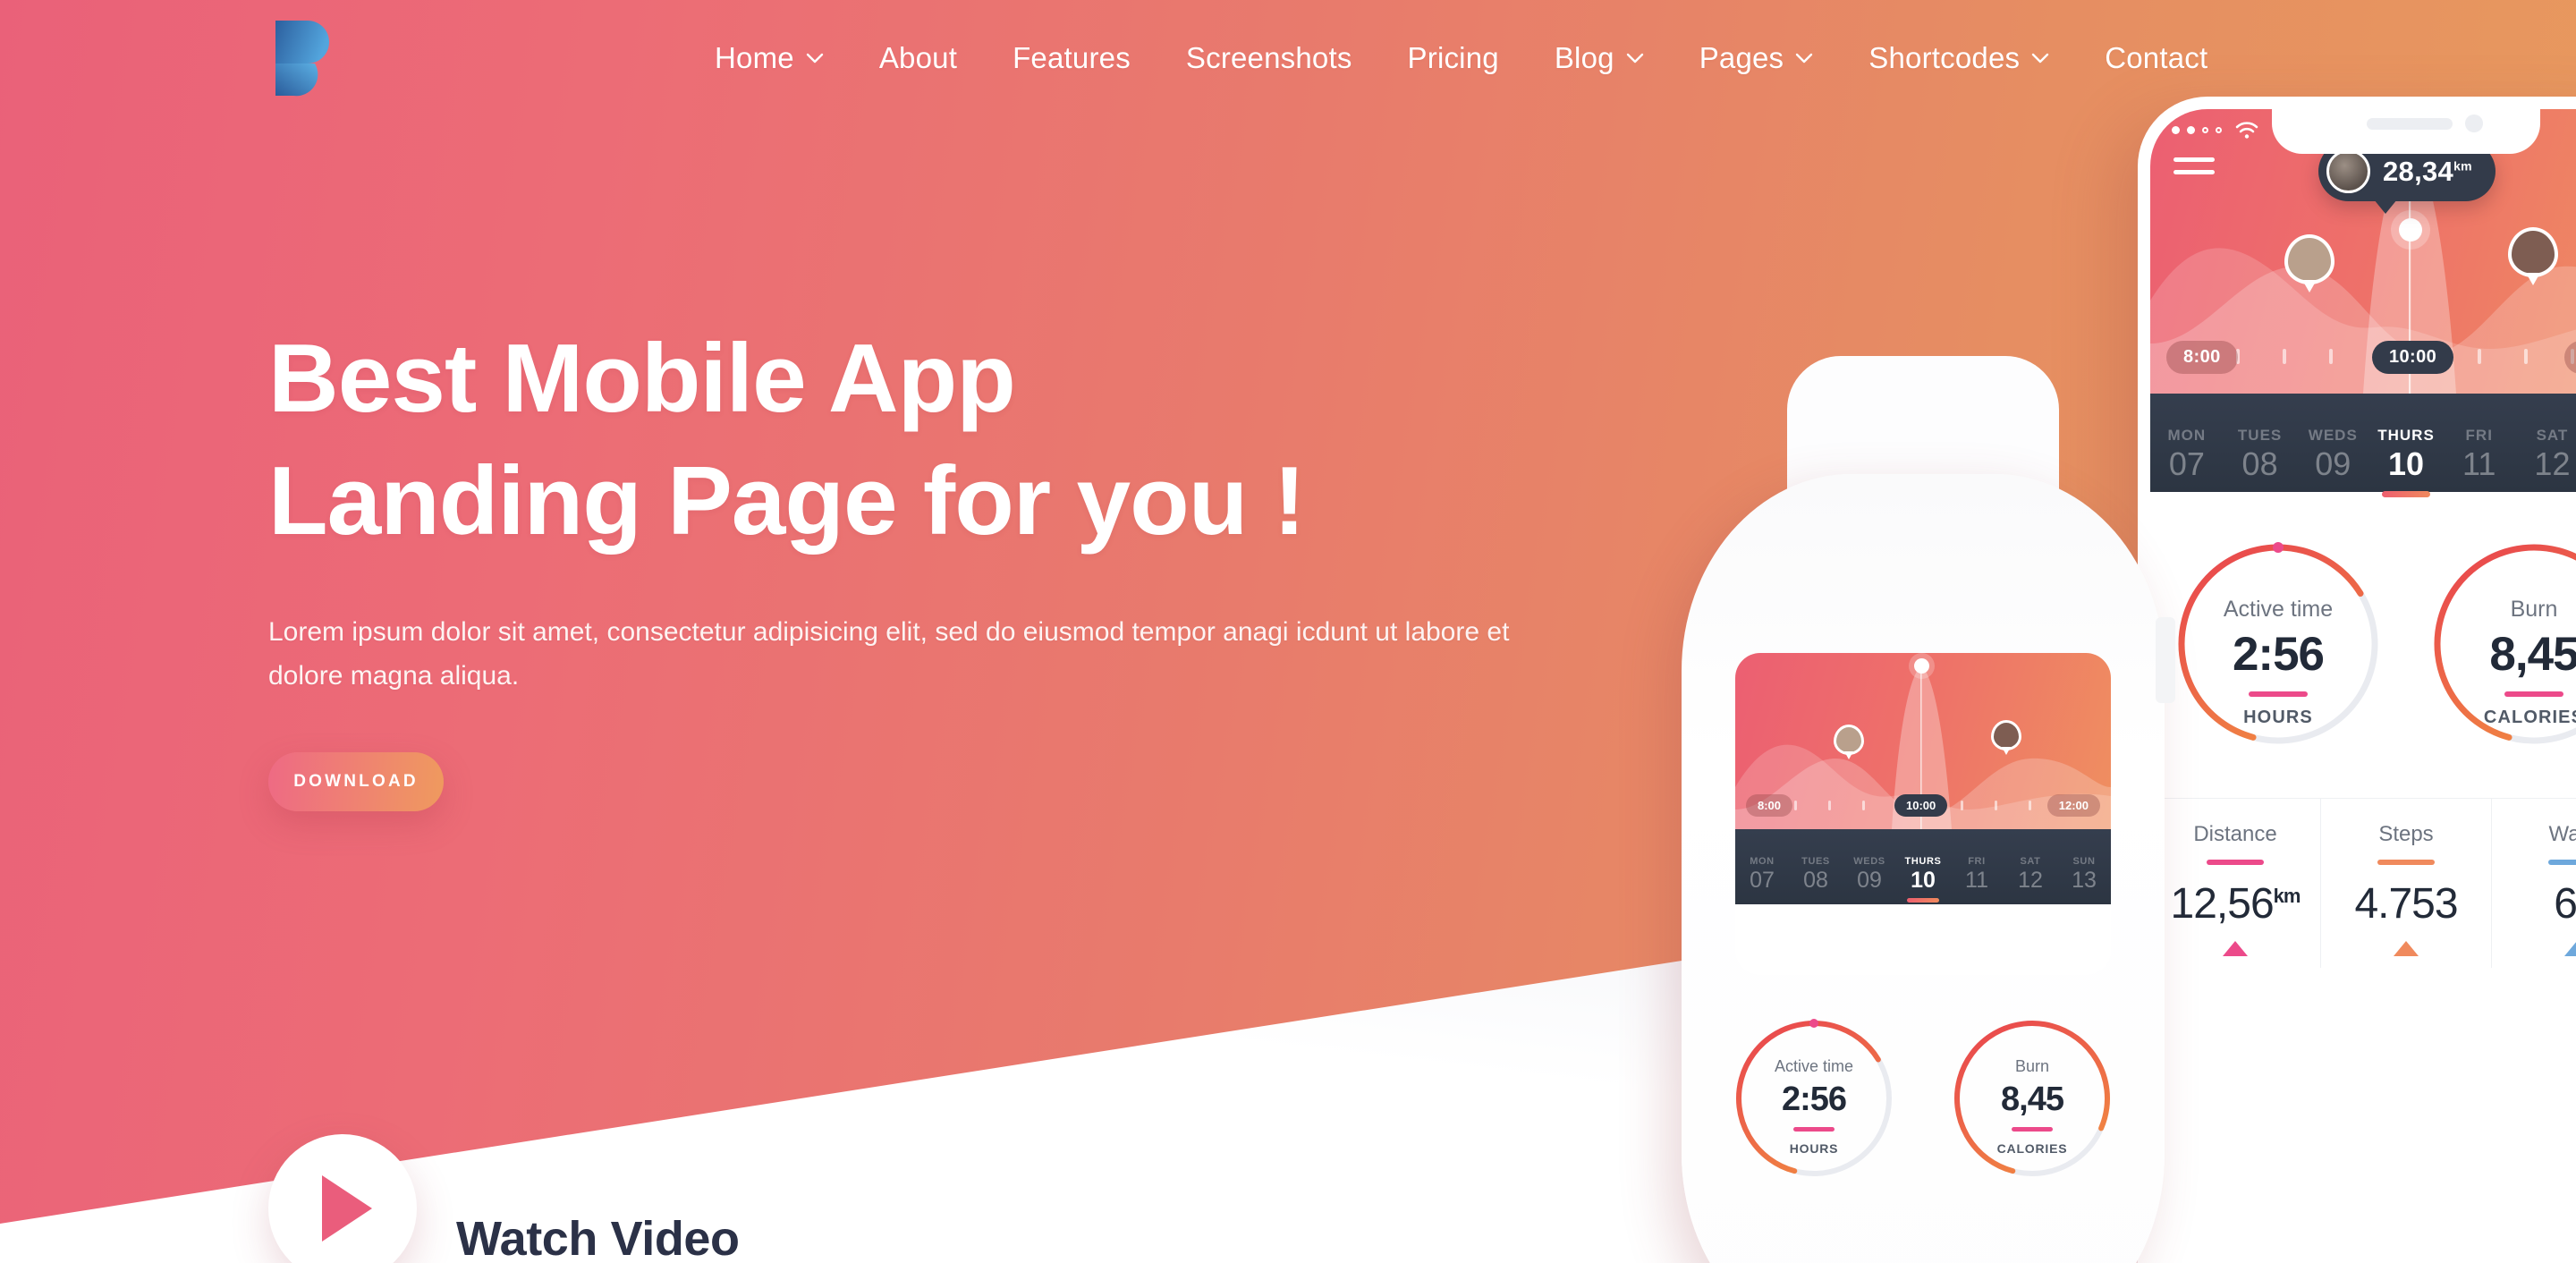 The image size is (2576, 1263). I want to click on stat-underline, so click(2406, 862).